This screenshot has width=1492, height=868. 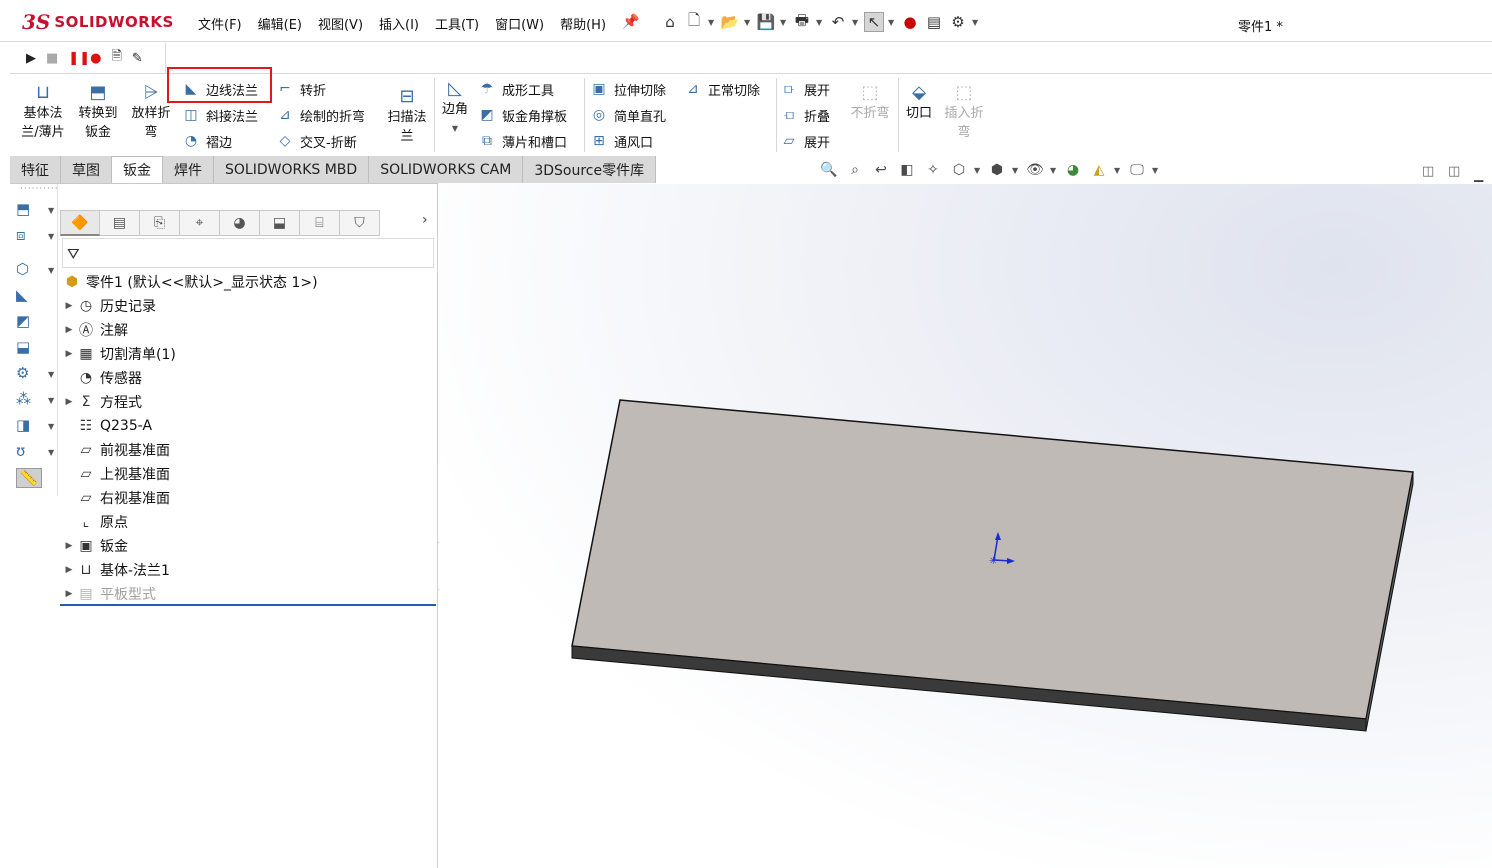 I want to click on file-properties-icon: ▤, so click(x=934, y=22).